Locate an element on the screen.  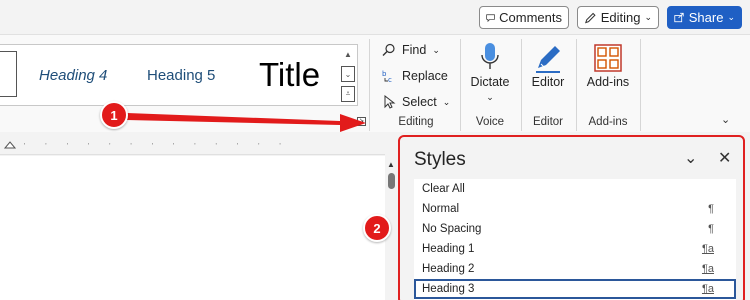
callout-badge-1: 1 is located at coordinates (114, 115).